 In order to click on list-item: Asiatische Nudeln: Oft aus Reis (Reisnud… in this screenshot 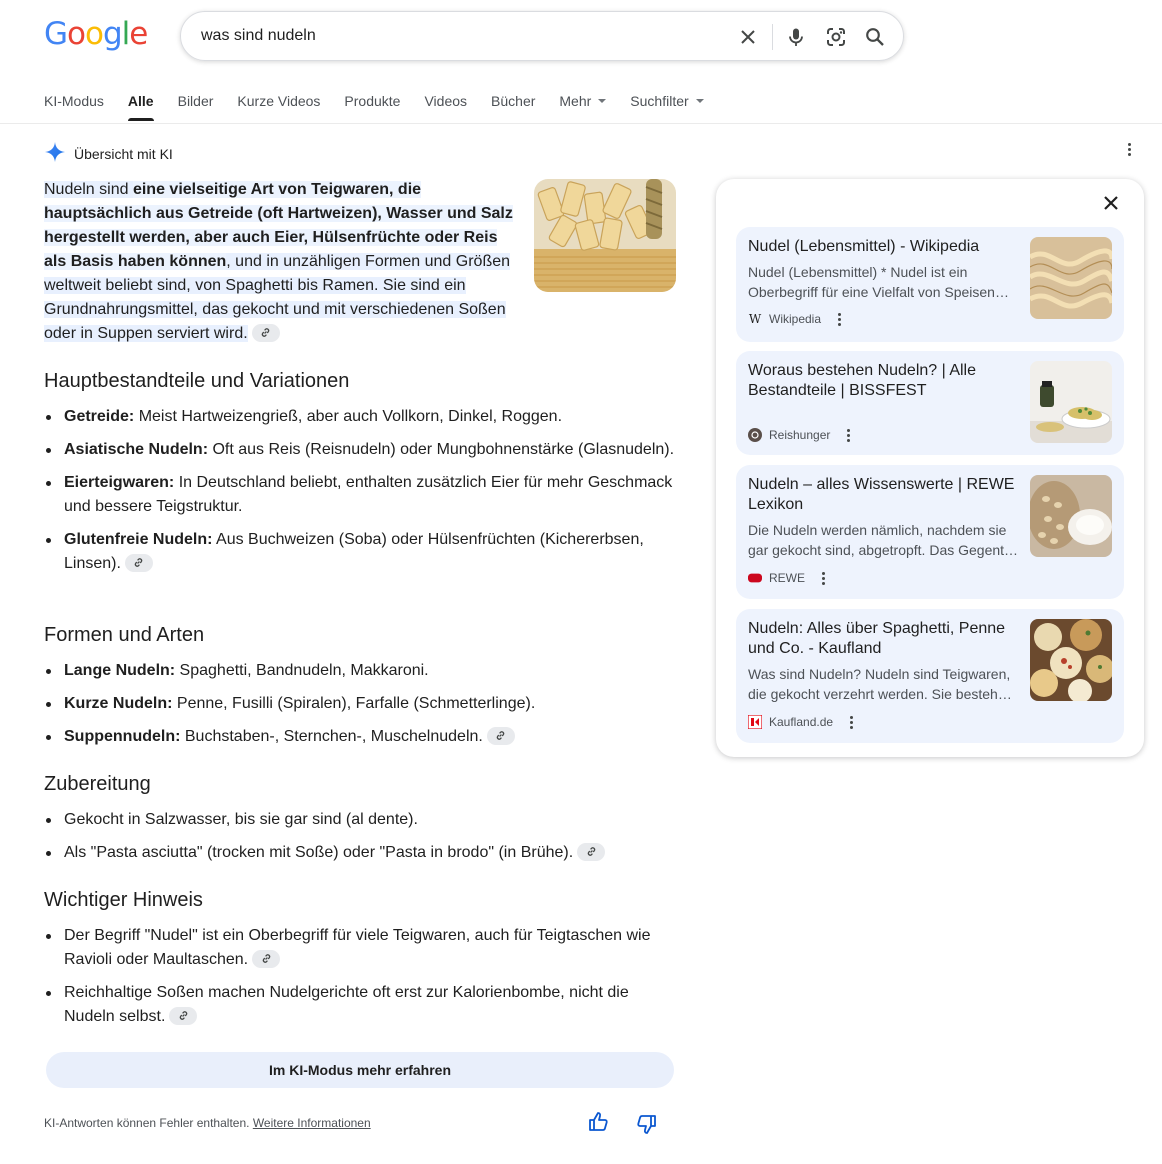, I will do `click(360, 450)`.